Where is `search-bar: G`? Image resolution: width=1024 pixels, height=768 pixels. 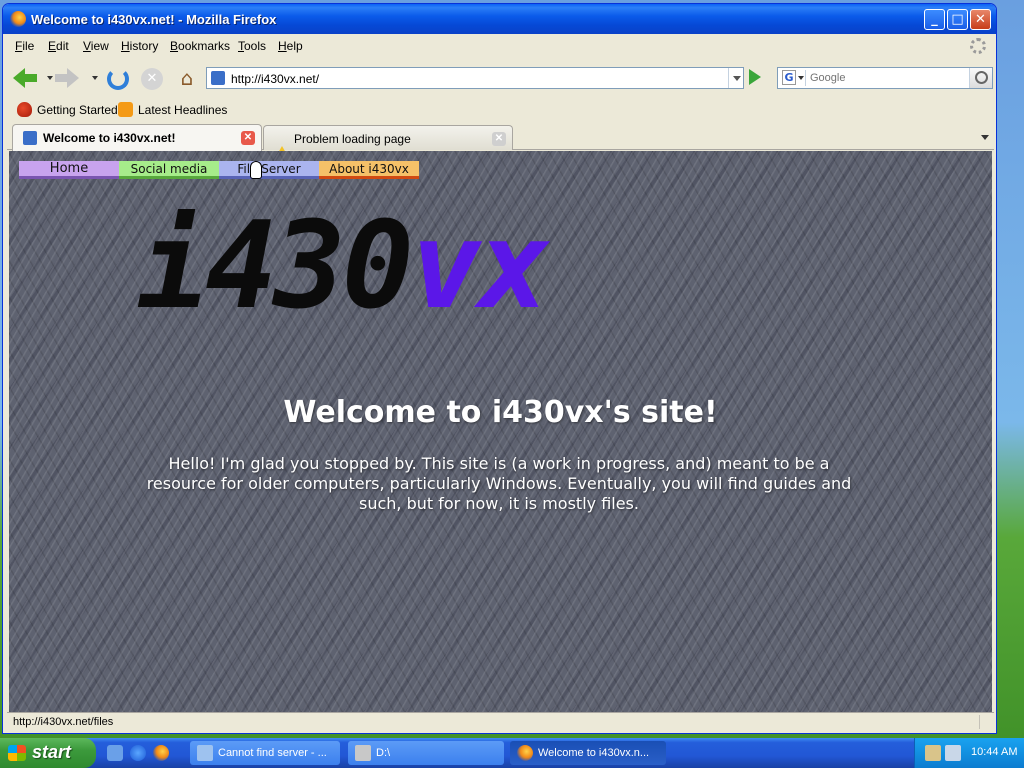
search-bar: G is located at coordinates (885, 78).